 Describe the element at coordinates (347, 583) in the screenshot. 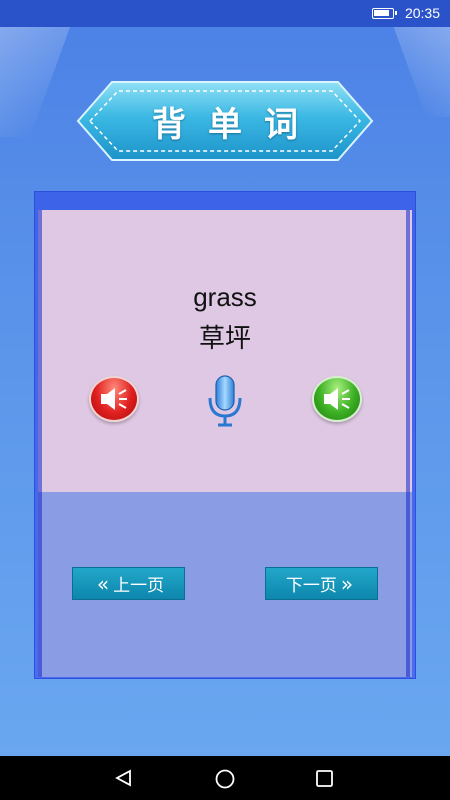

I see `double-chevron-right-icon: »` at that location.